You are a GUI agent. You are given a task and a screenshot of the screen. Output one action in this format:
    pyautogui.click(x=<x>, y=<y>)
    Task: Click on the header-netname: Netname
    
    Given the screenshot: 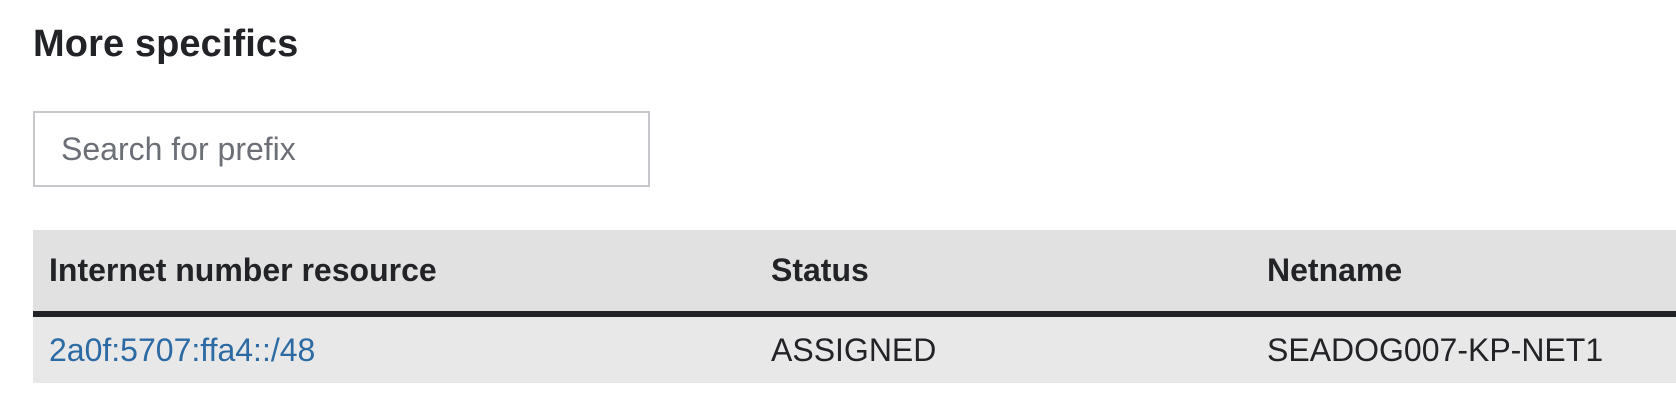 What is the action you would take?
    pyautogui.click(x=1463, y=273)
    